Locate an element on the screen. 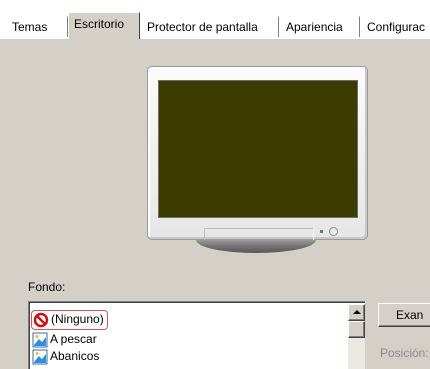 This screenshot has width=430, height=369. list-item-label: A pescar is located at coordinates (73, 339).